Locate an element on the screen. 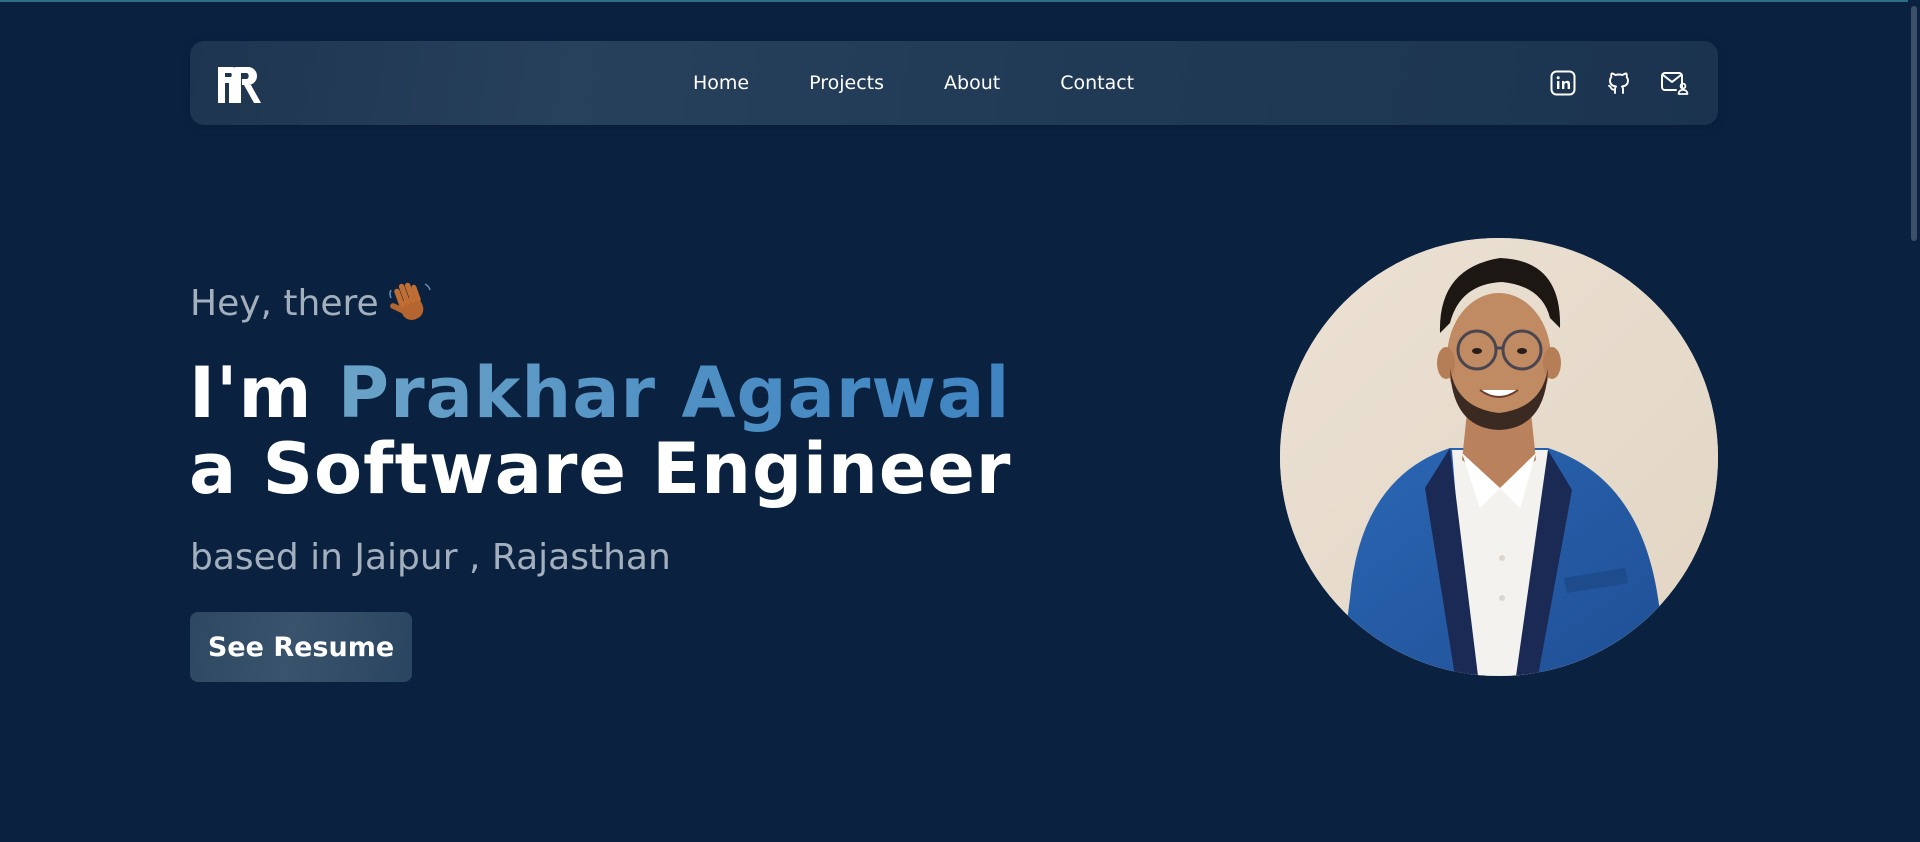 Image resolution: width=1920 pixels, height=842 pixels. logo is located at coordinates (240, 84).